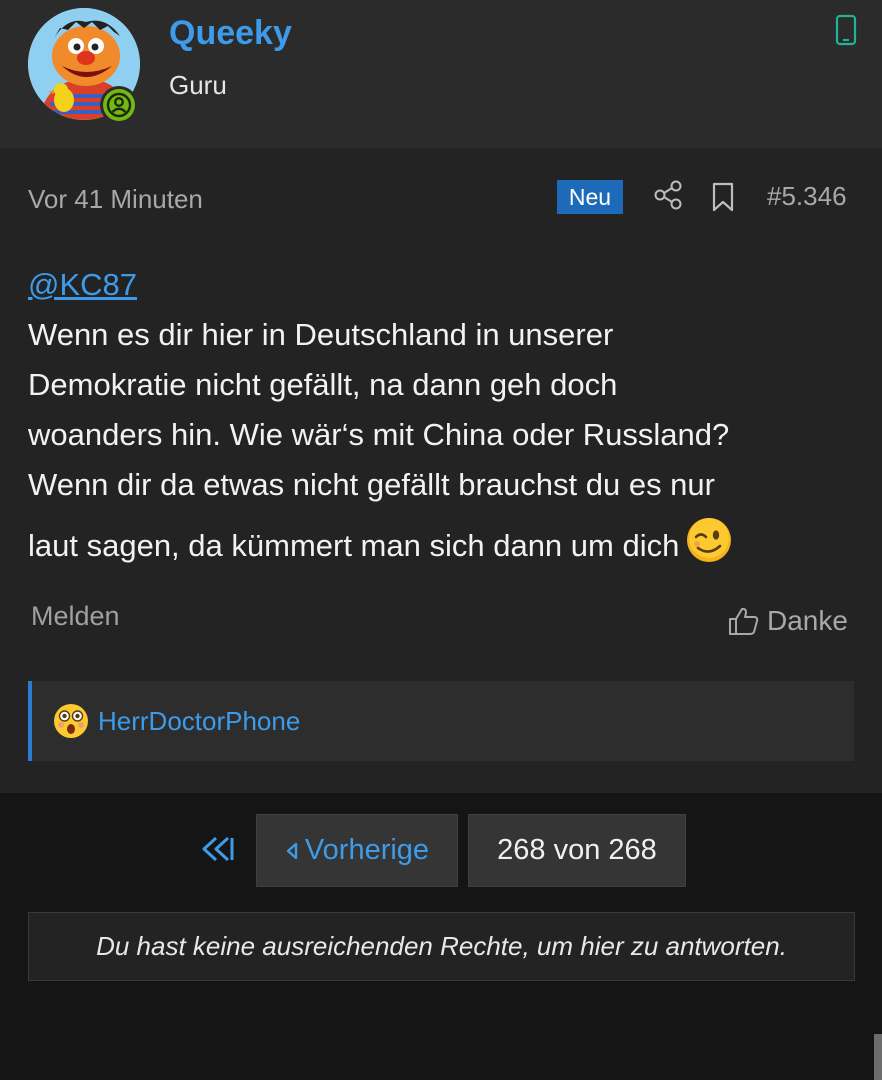  What do you see at coordinates (878, 1057) in the screenshot?
I see `scrollbar-thumb` at bounding box center [878, 1057].